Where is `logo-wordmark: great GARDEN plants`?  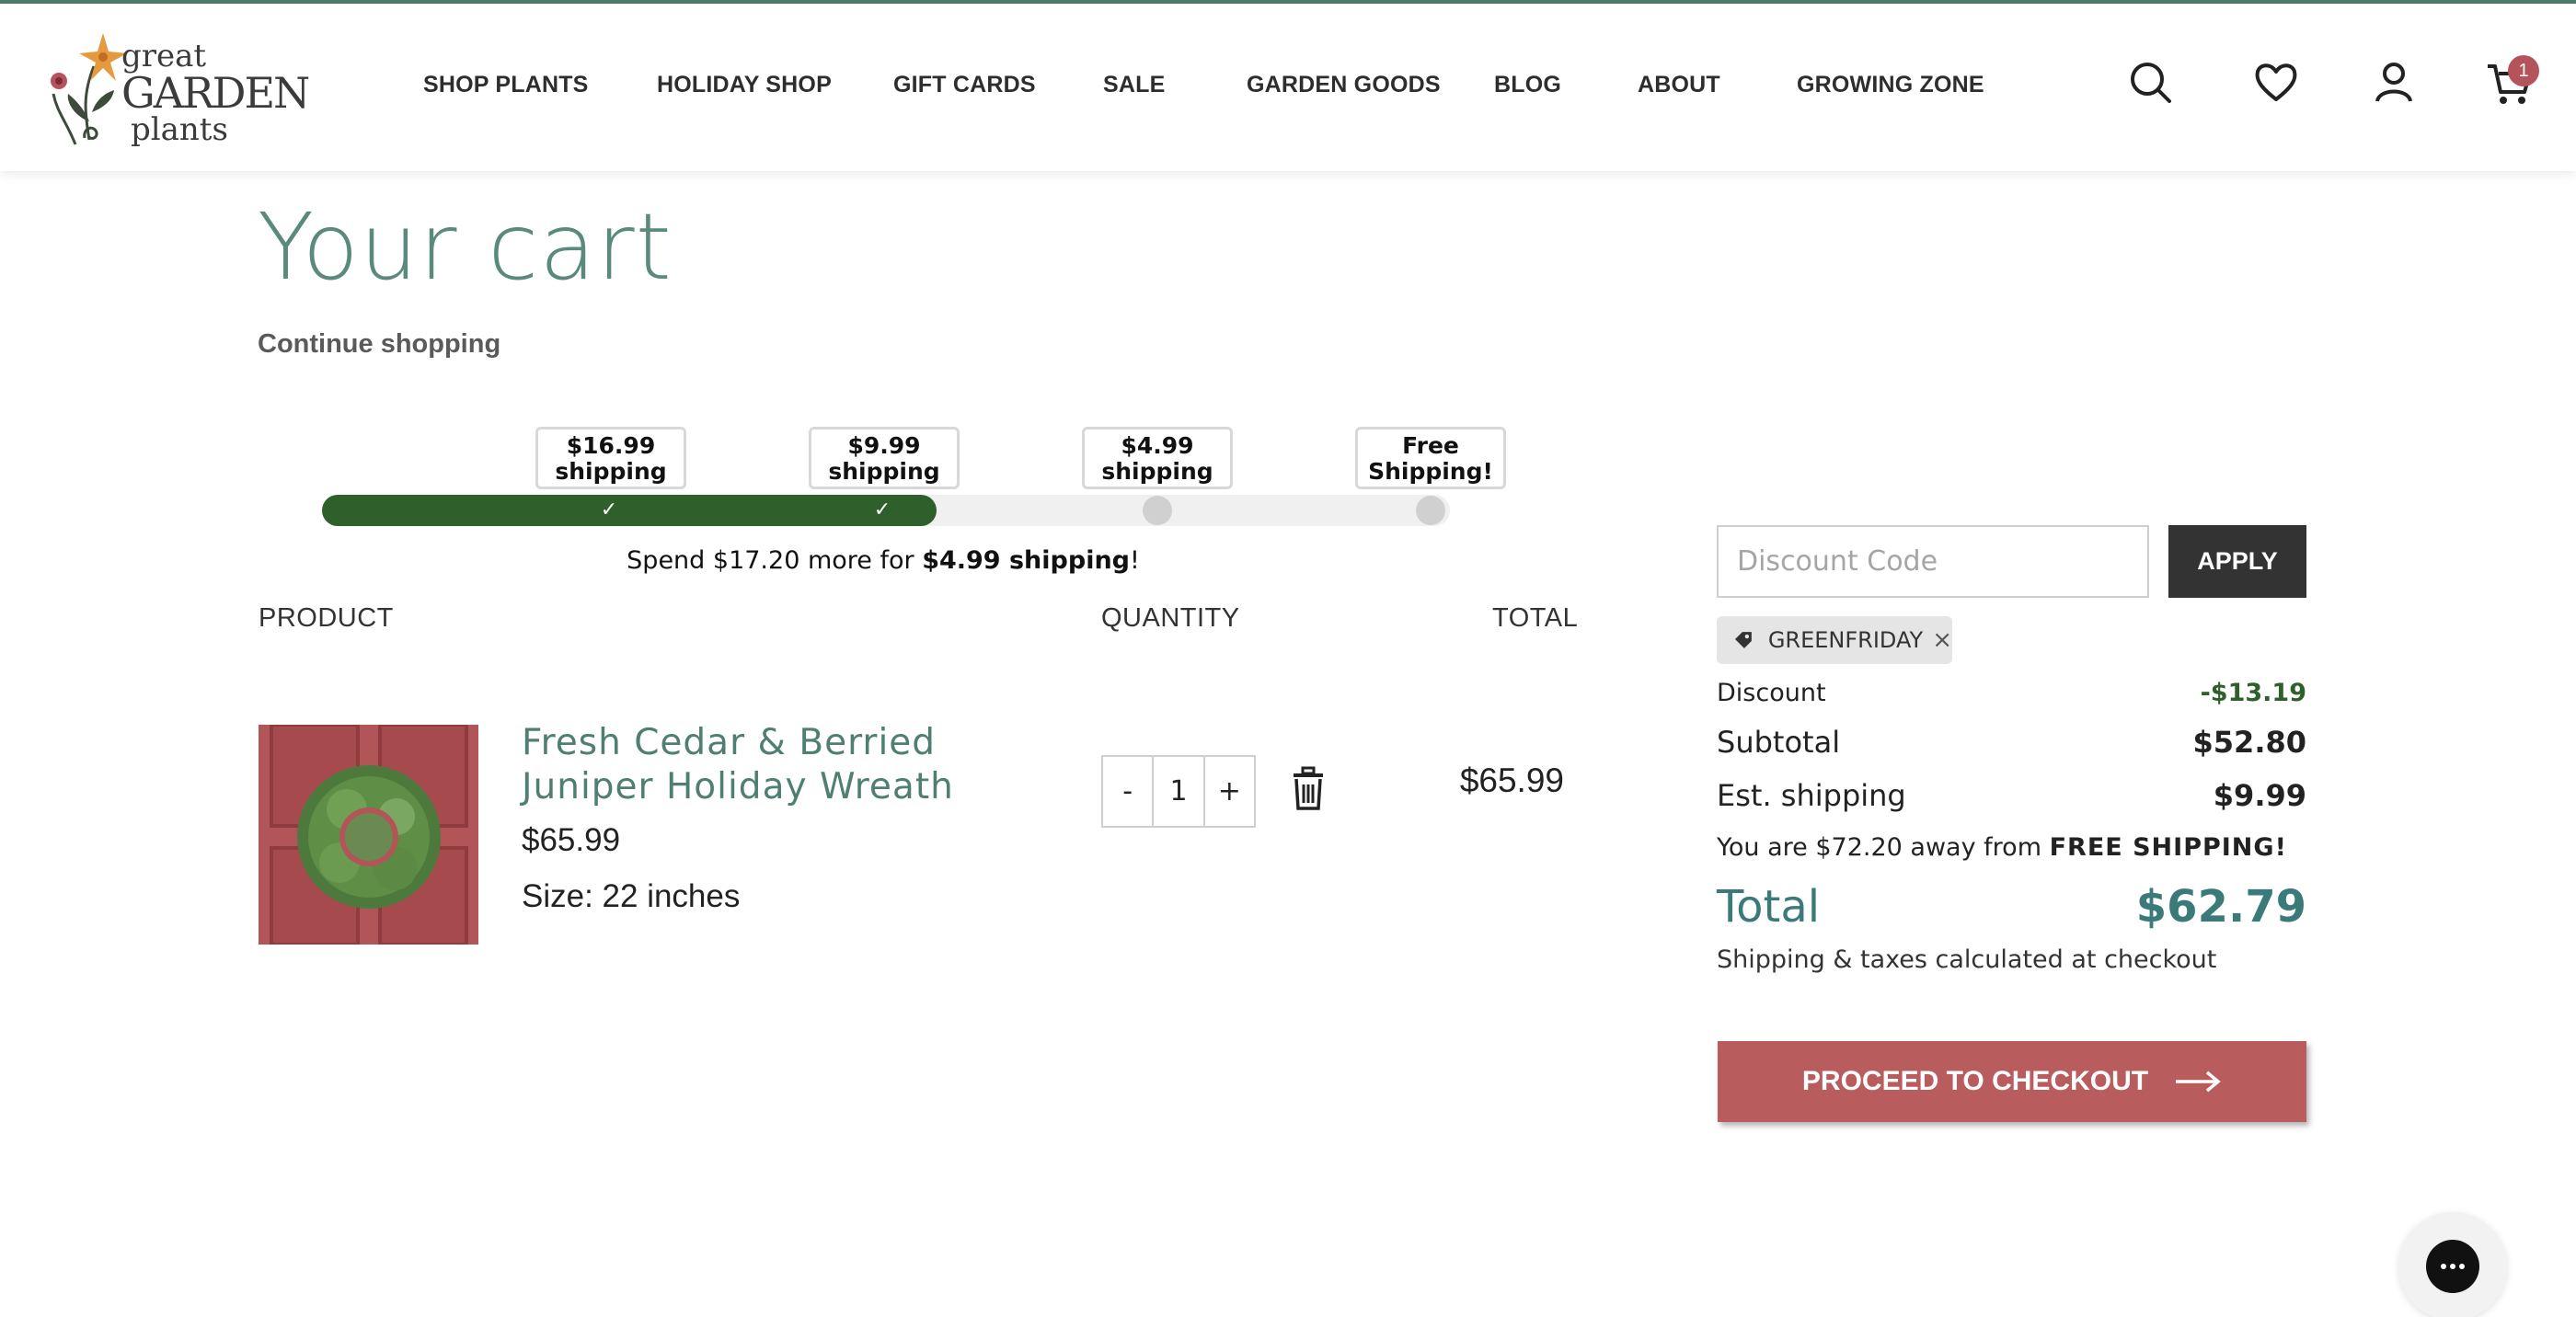 logo-wordmark: great GARDEN plants is located at coordinates (215, 93).